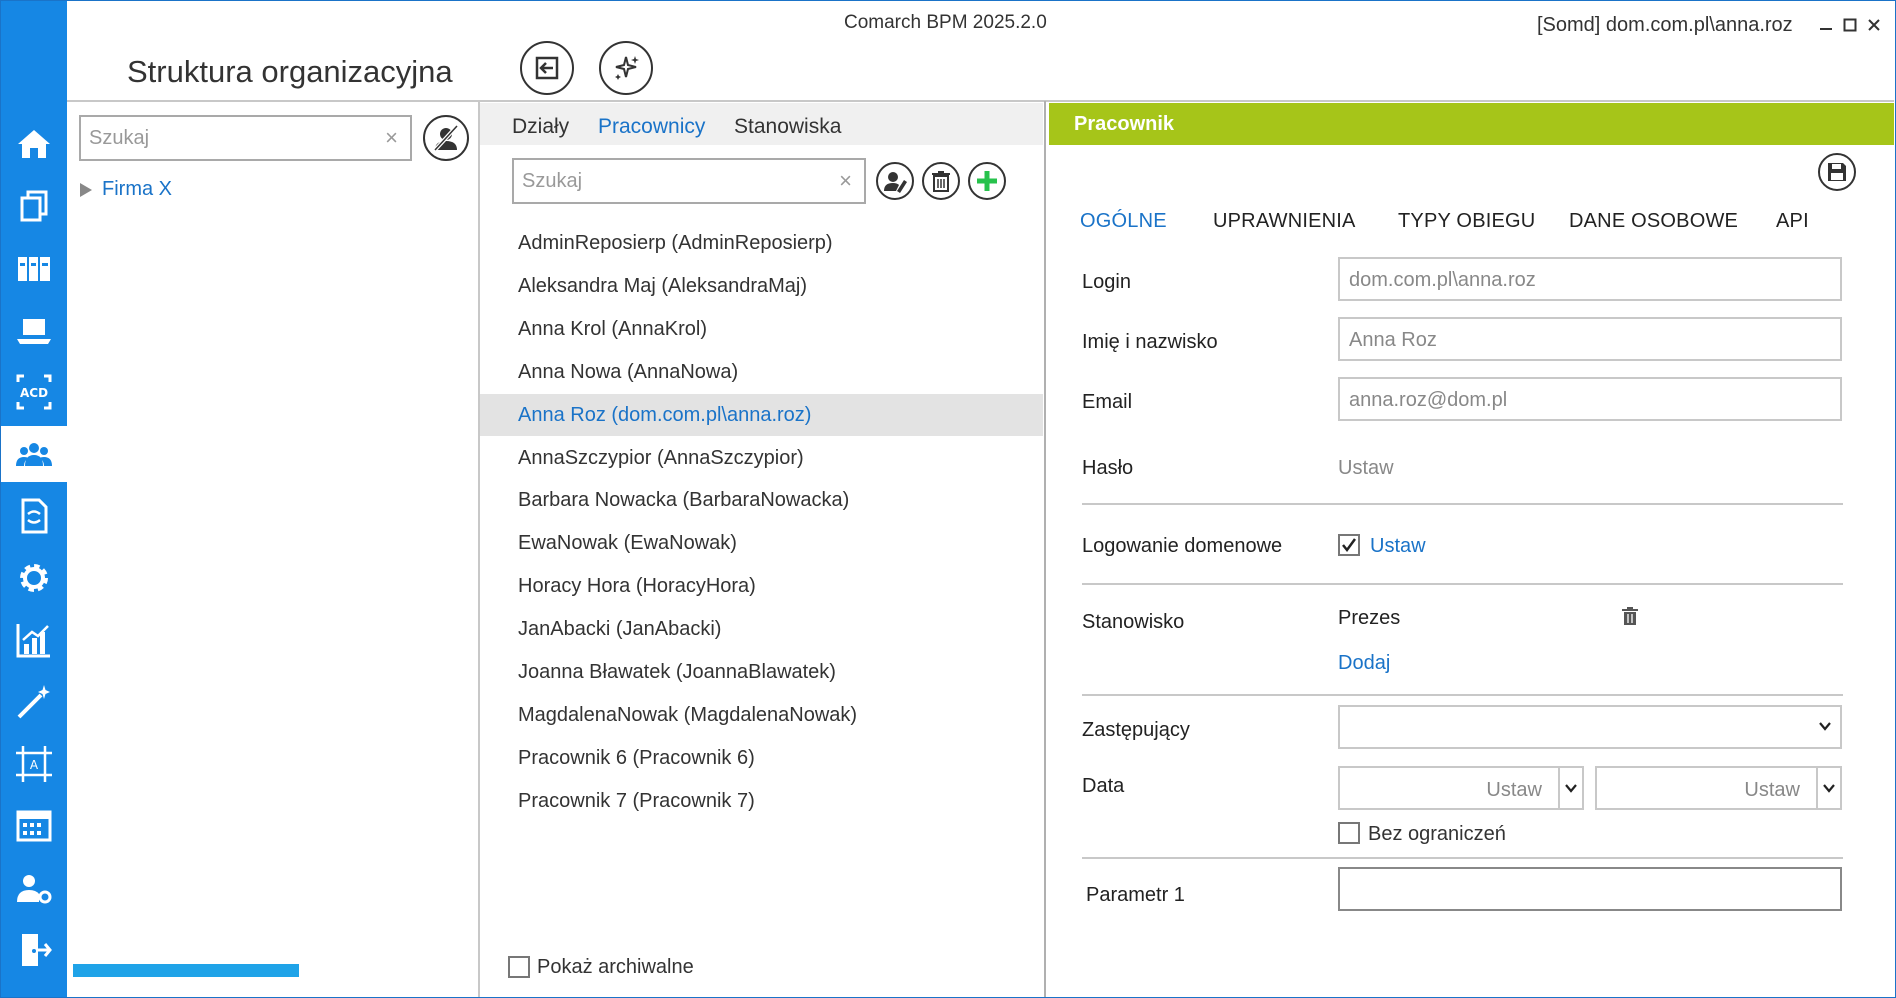 The height and width of the screenshot is (998, 1896). What do you see at coordinates (1590, 889) in the screenshot?
I see `param1-field` at bounding box center [1590, 889].